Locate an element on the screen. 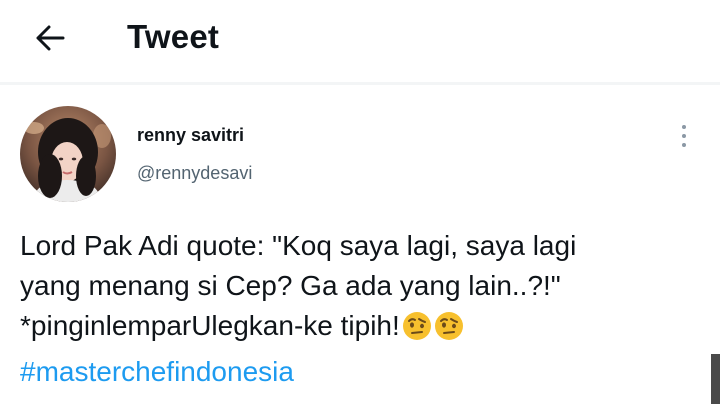  header-divider is located at coordinates (360, 83).